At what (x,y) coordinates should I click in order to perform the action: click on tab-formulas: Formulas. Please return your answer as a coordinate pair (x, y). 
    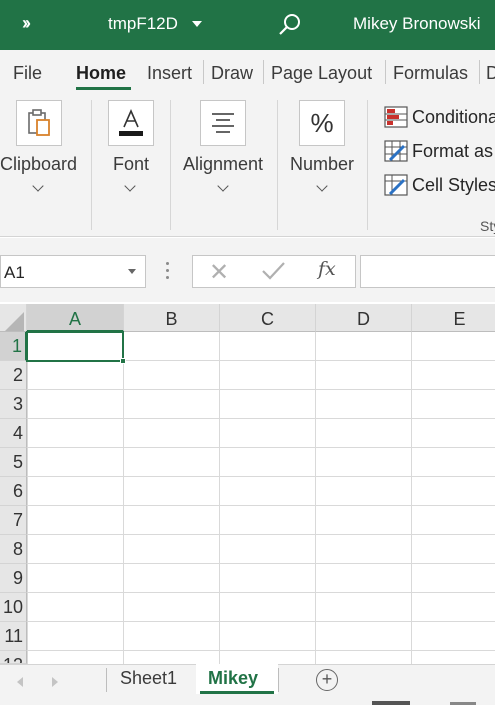
    Looking at the image, I should click on (430, 73).